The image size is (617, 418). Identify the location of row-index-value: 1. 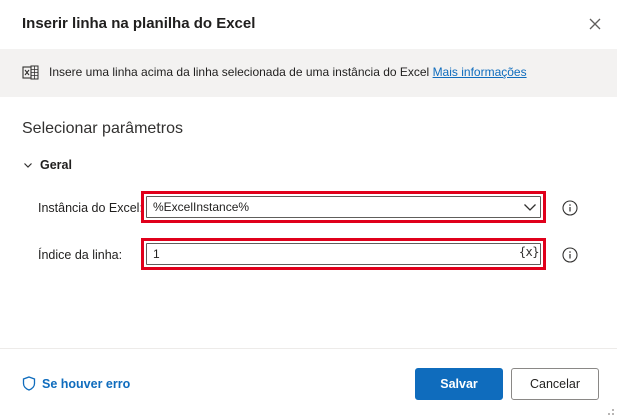
(156, 254).